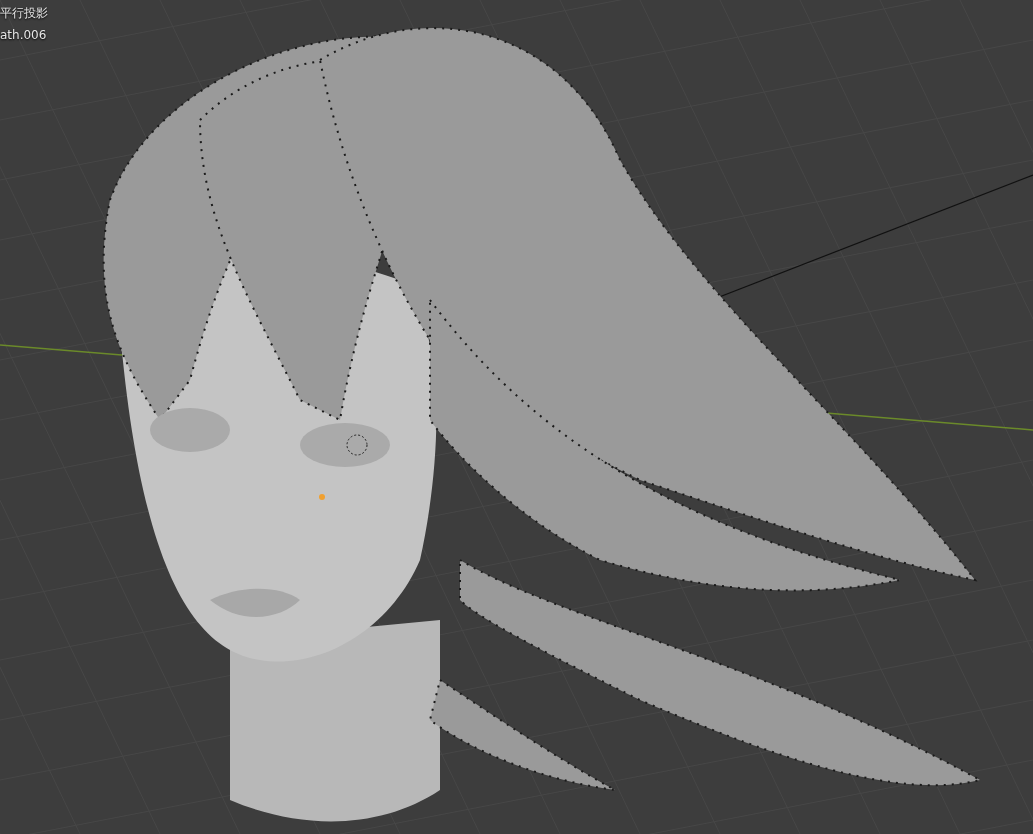  What do you see at coordinates (24, 35) in the screenshot?
I see `object-name: ath.006` at bounding box center [24, 35].